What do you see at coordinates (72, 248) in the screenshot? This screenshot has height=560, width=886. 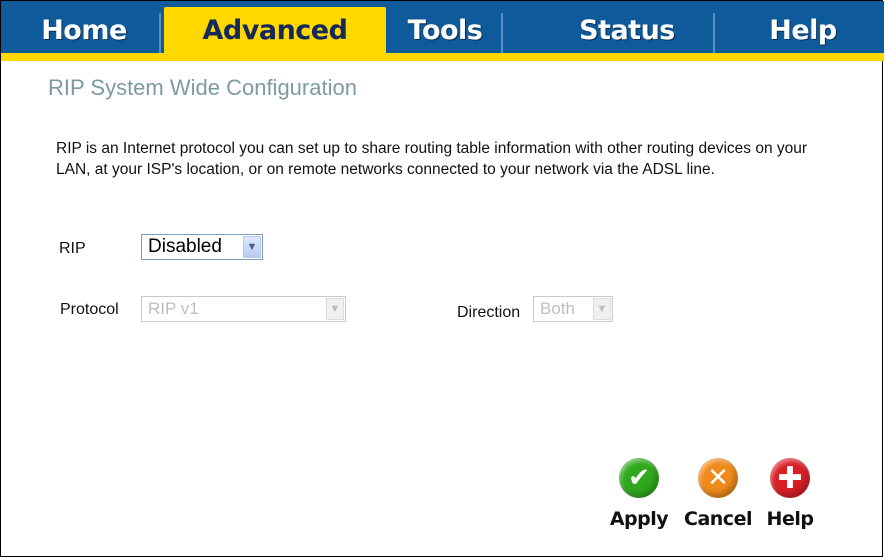 I see `rip-label: RIP` at bounding box center [72, 248].